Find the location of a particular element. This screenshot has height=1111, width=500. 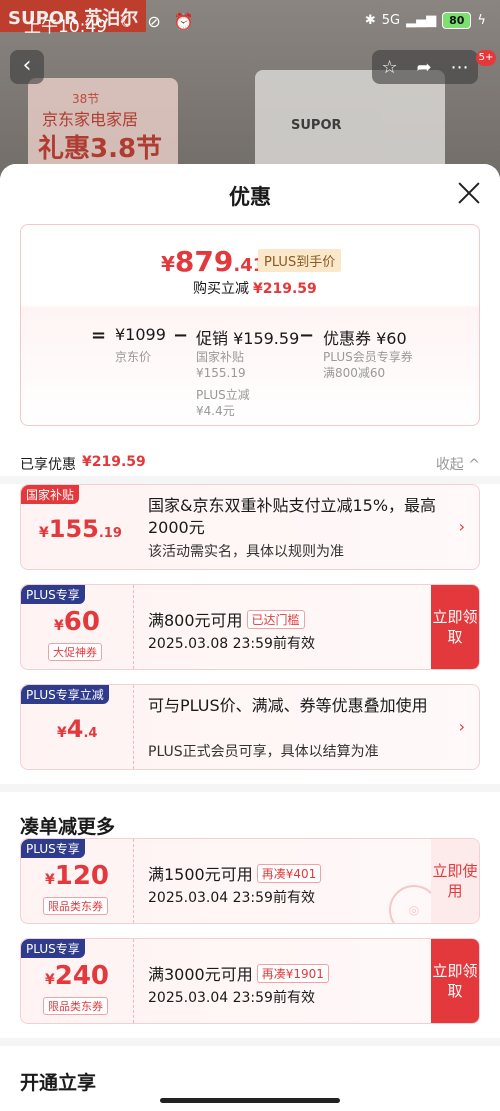

sheet-title: 优惠 is located at coordinates (250, 197).